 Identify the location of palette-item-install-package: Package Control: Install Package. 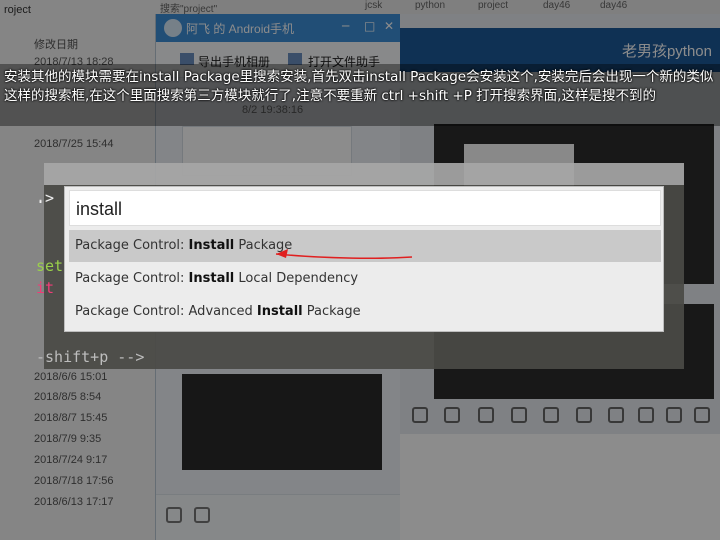
(365, 246).